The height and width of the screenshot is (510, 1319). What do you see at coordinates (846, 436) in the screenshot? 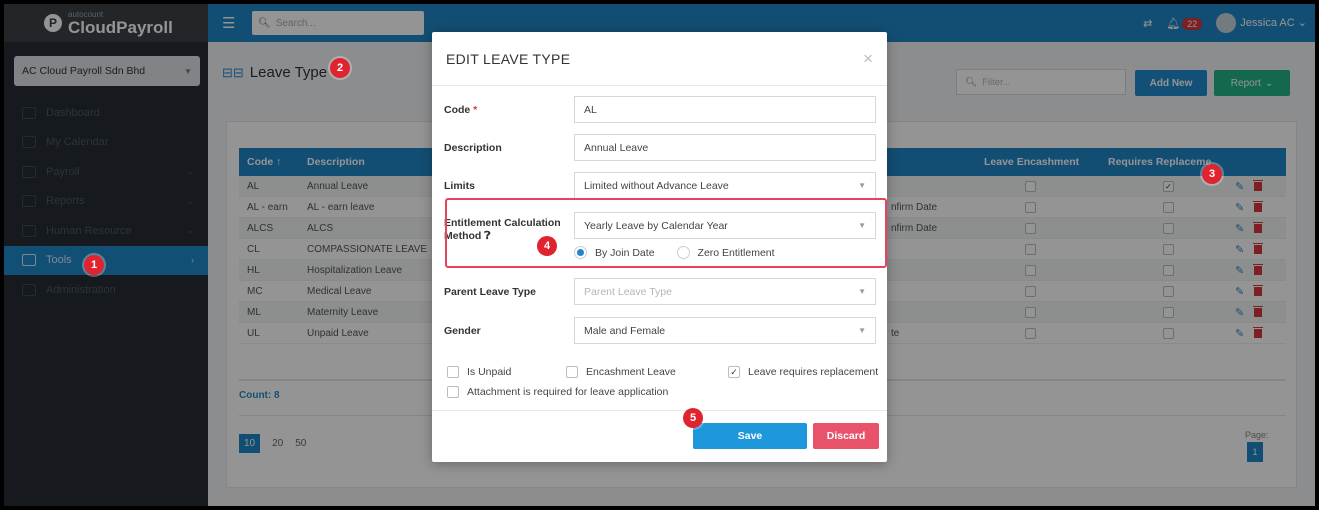
I see `discard-button: Discard` at bounding box center [846, 436].